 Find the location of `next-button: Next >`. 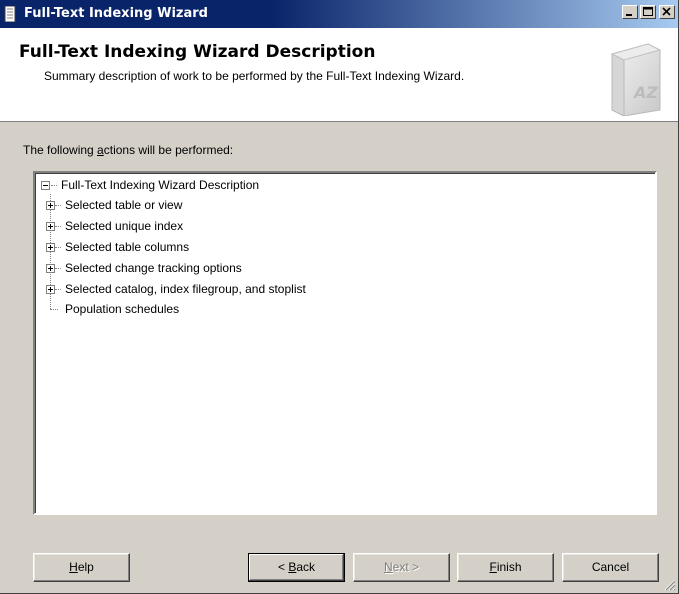

next-button: Next > is located at coordinates (401, 567).